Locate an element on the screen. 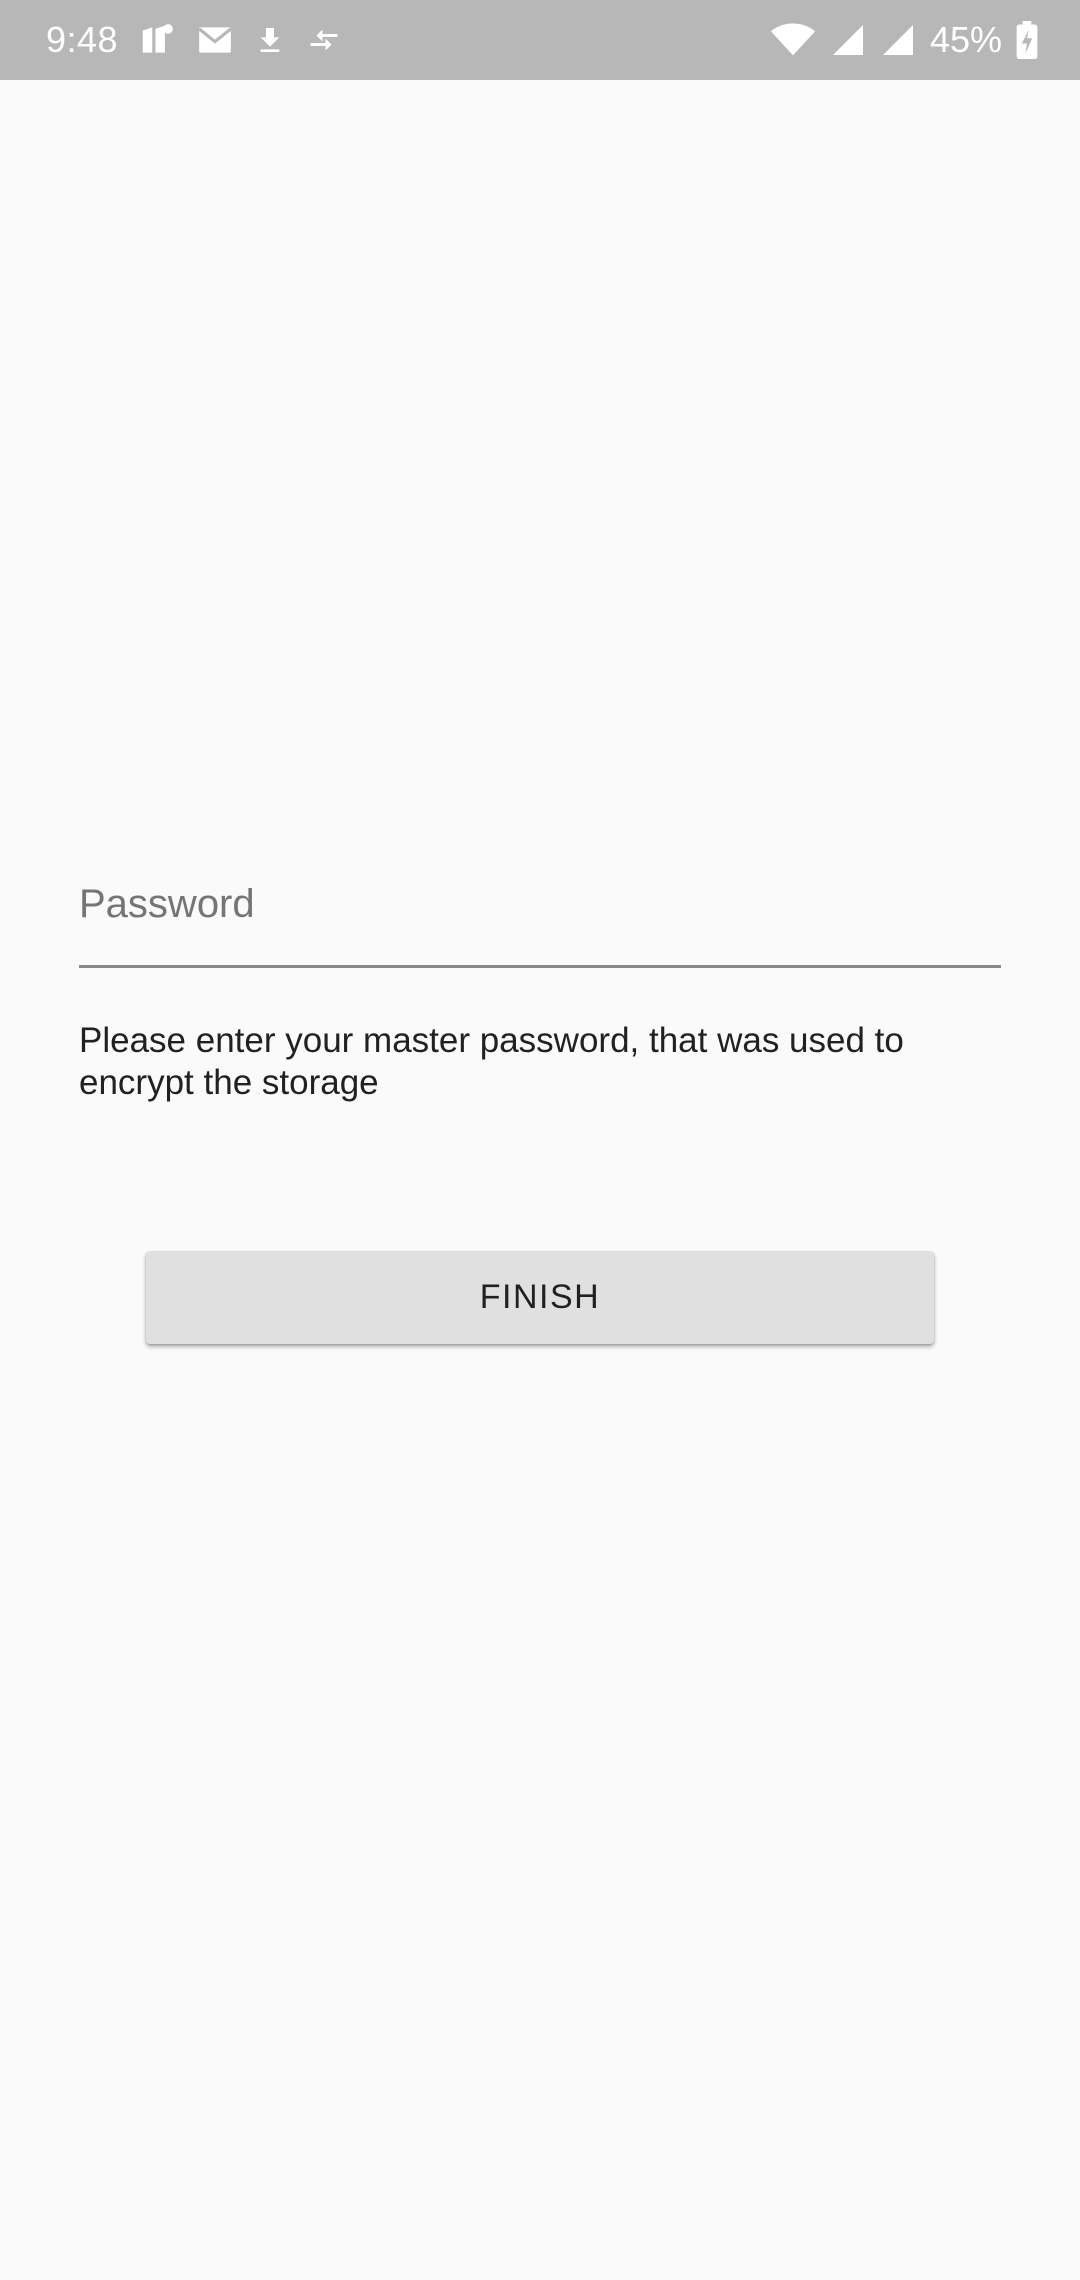 The height and width of the screenshot is (2280, 1080). password-field is located at coordinates (540, 911).